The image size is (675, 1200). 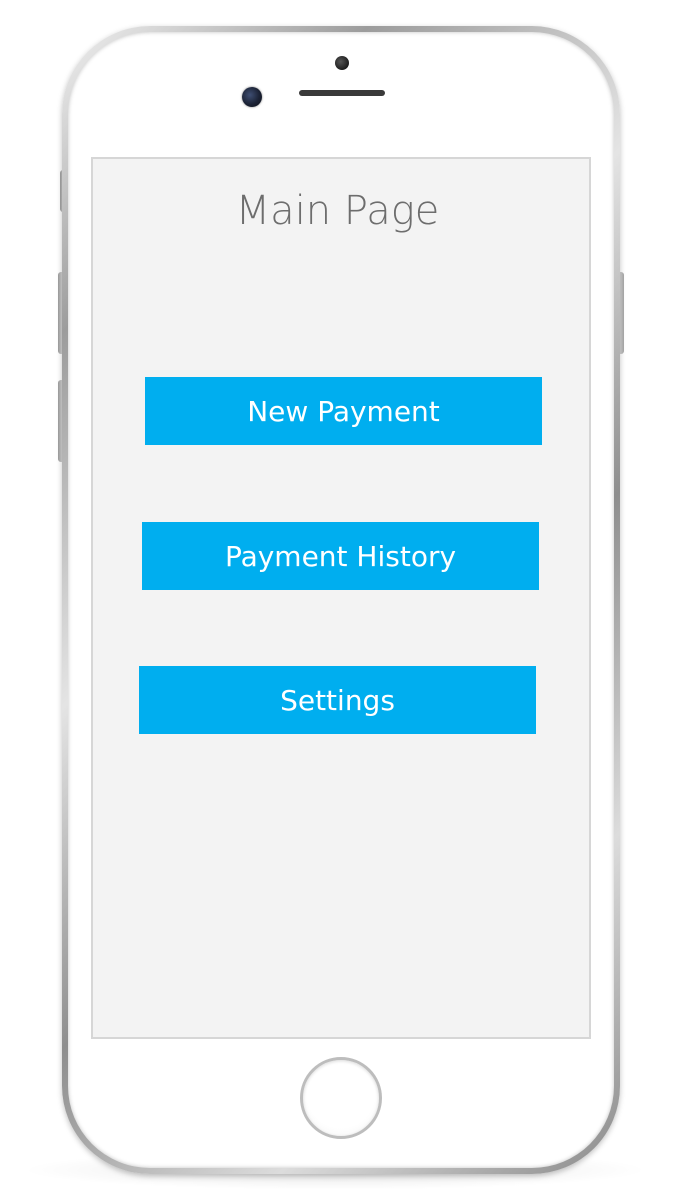 I want to click on page-title: Main Page, so click(x=337, y=211).